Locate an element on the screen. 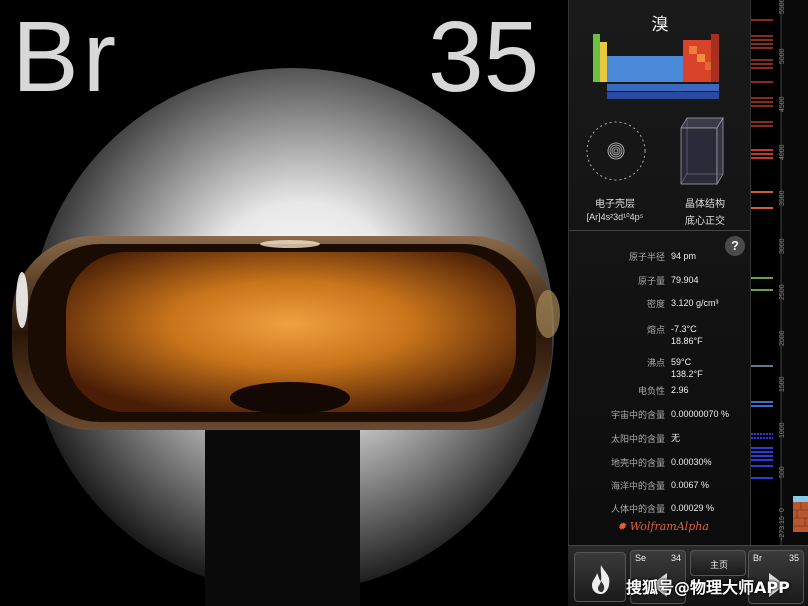  property-key: 海洋中的含量 is located at coordinates (637, 486).